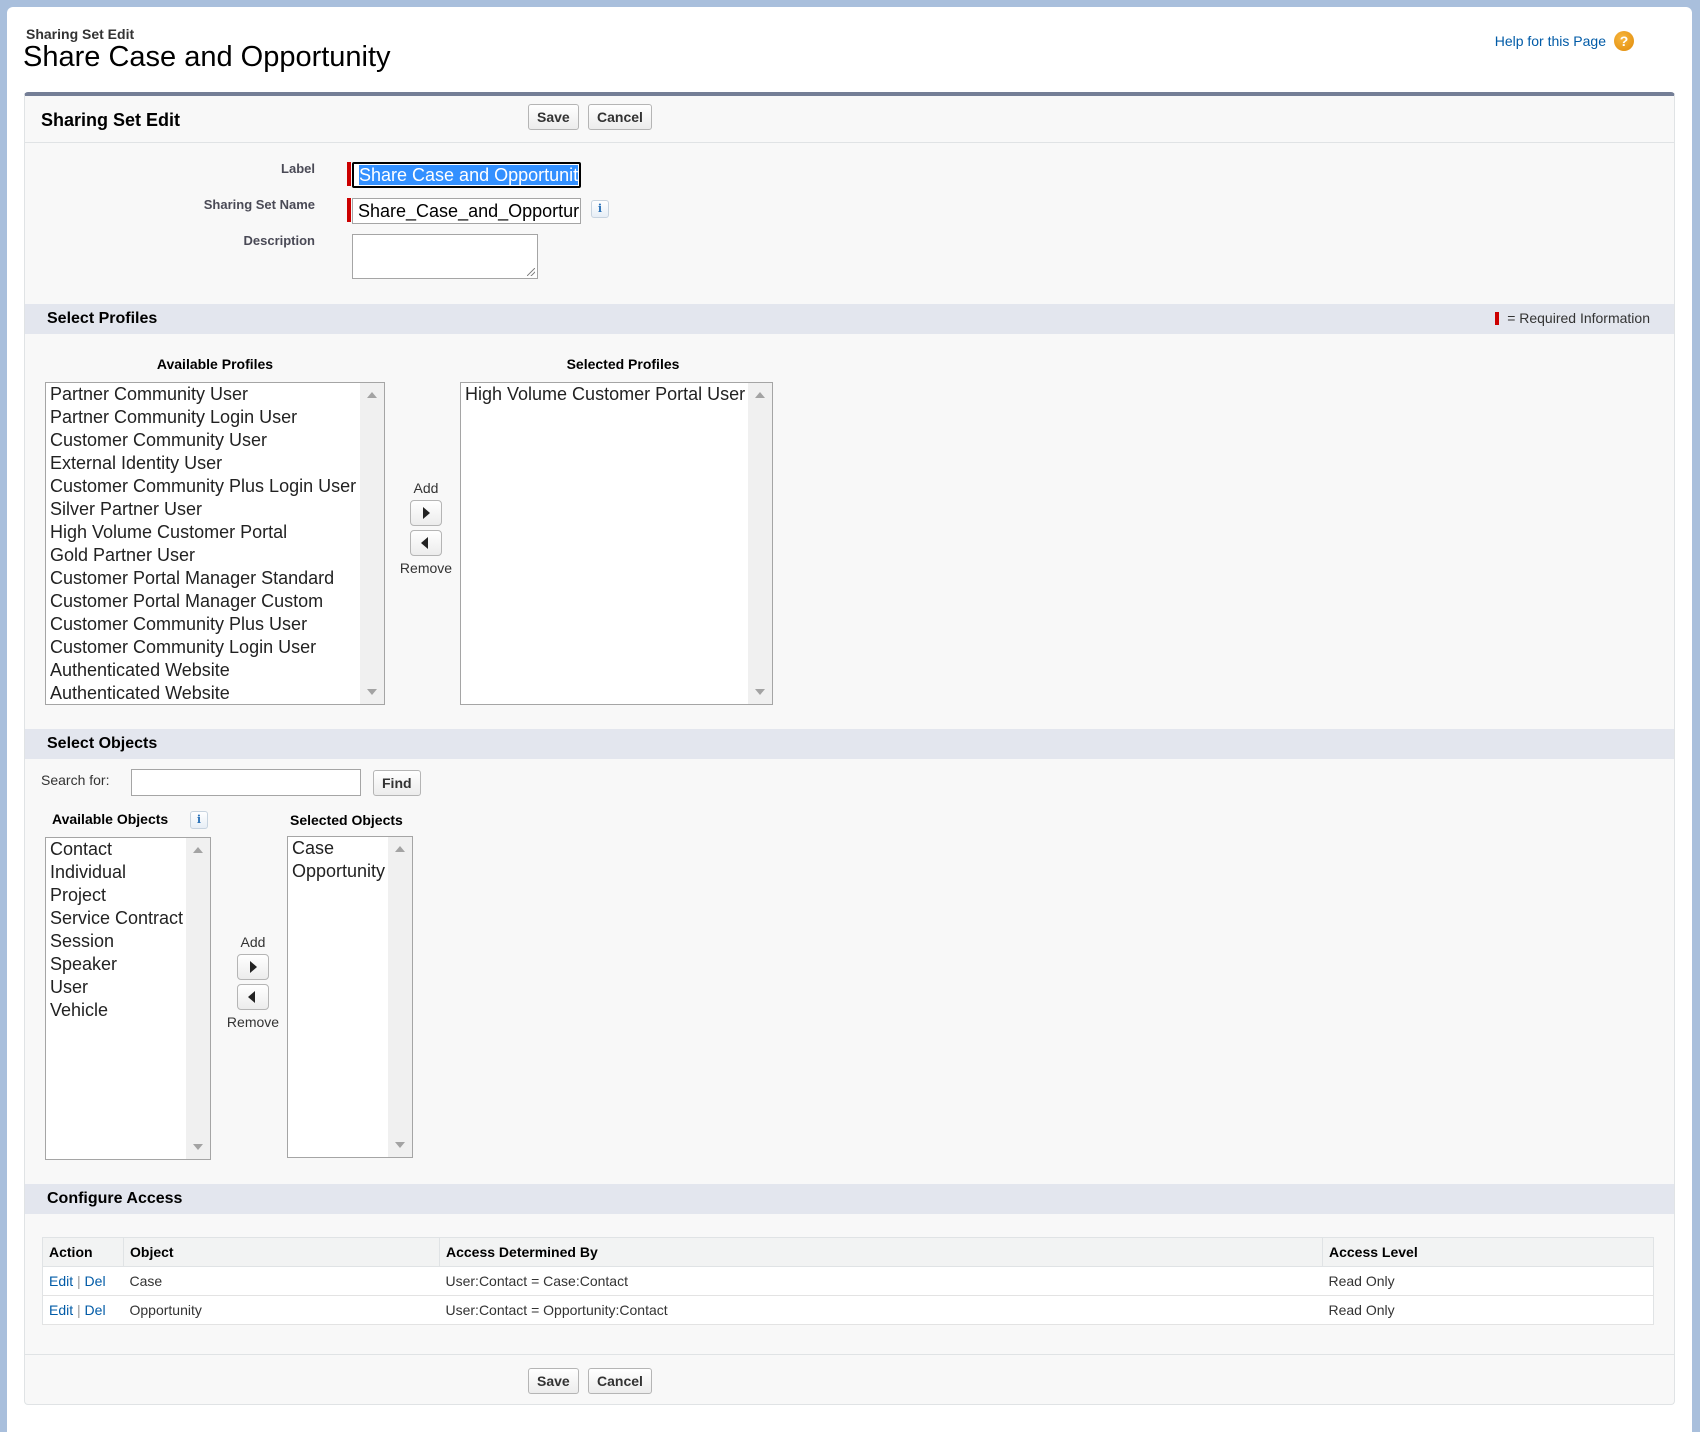 This screenshot has height=1432, width=1700. Describe the element at coordinates (83, 1310) in the screenshot. I see `action-cell: Edit | Del` at that location.